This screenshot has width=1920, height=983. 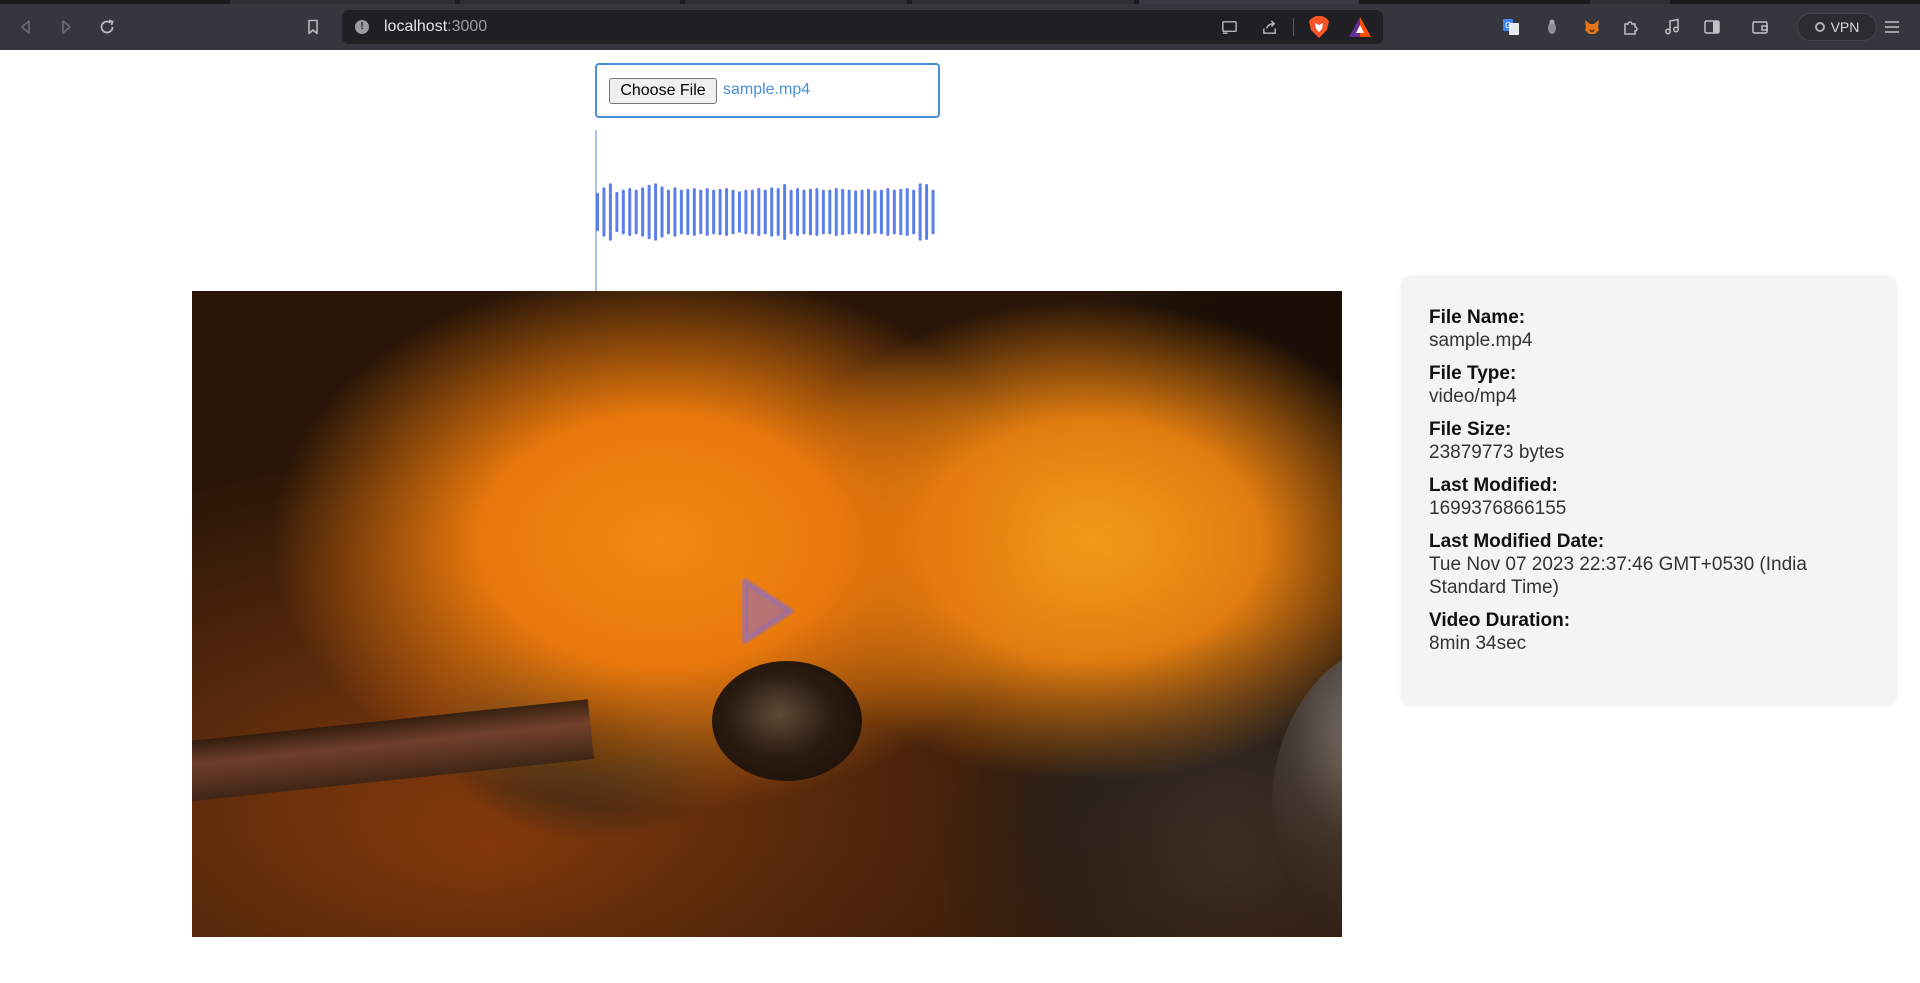 I want to click on bookmark-icon, so click(x=313, y=27).